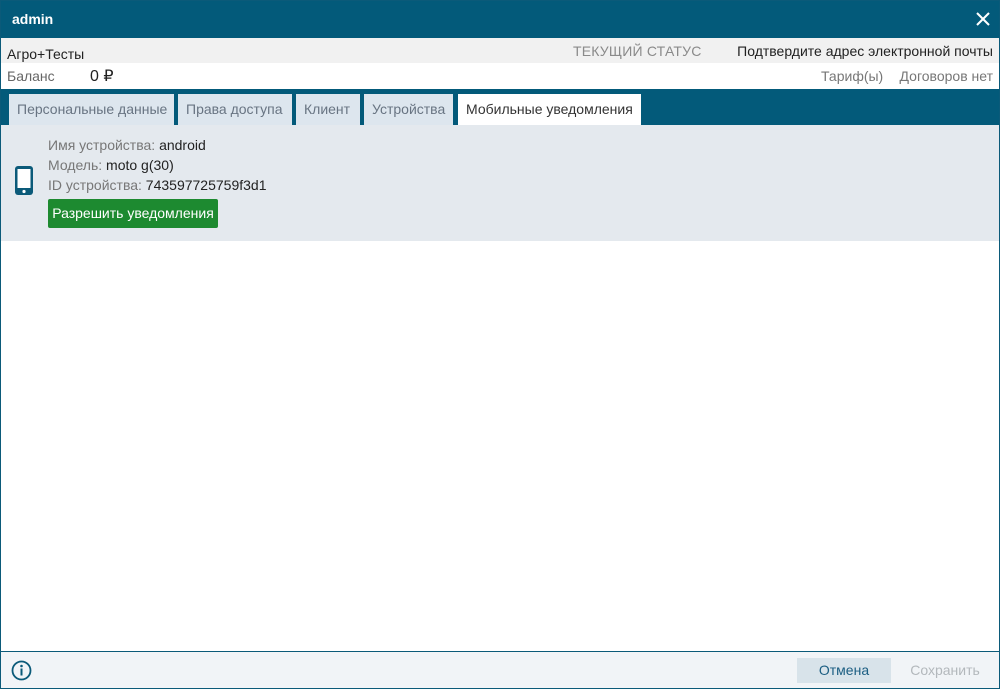 The image size is (1000, 689). I want to click on close-icon, so click(983, 19).